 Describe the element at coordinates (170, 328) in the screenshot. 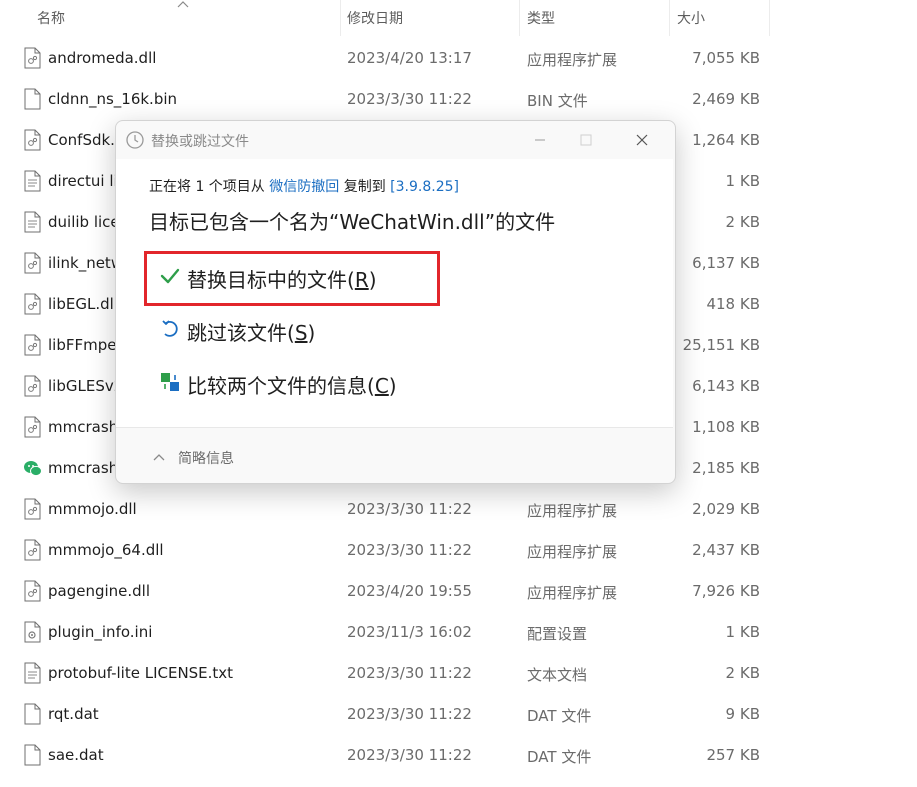

I see `undo-icon` at that location.